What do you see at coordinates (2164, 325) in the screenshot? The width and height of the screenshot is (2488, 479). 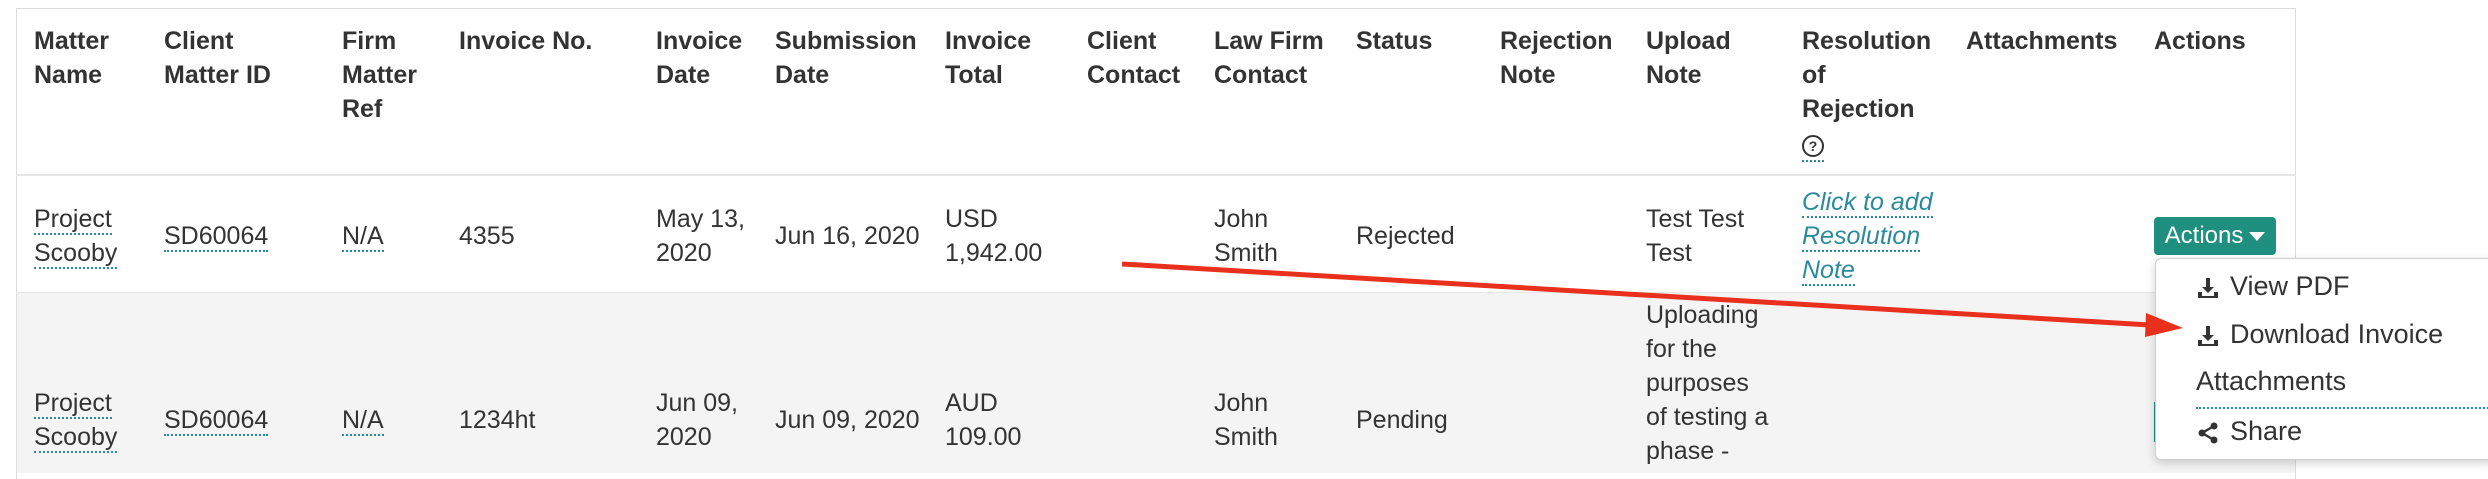 I see `arrow-head` at bounding box center [2164, 325].